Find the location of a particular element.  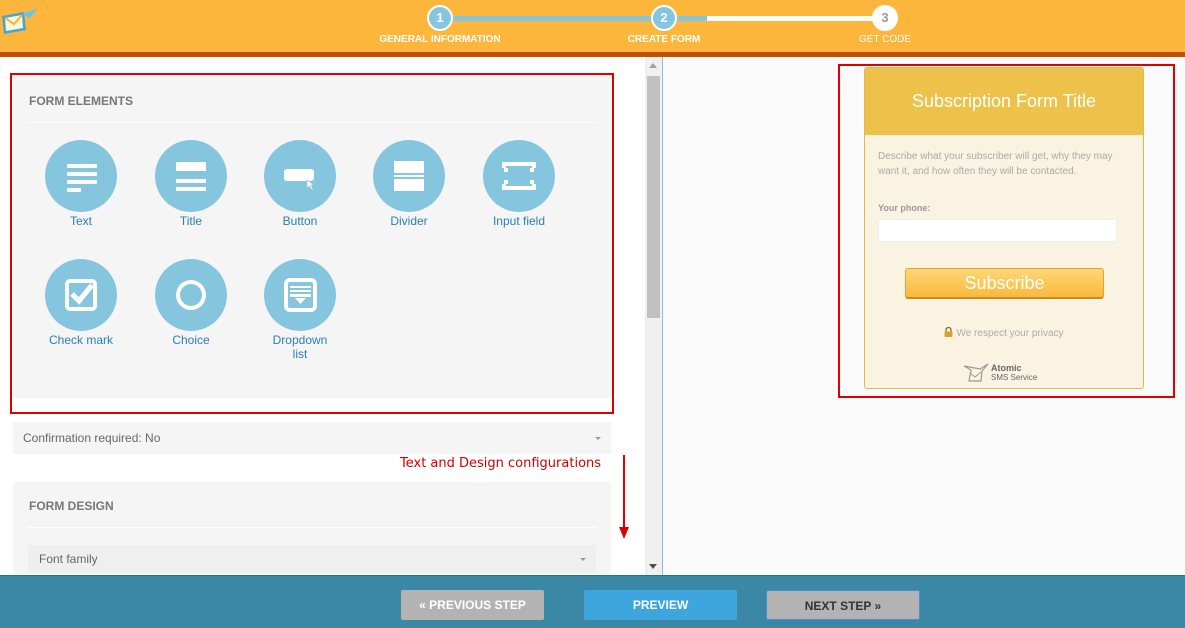

element-button-label: Button is located at coordinates (300, 221).